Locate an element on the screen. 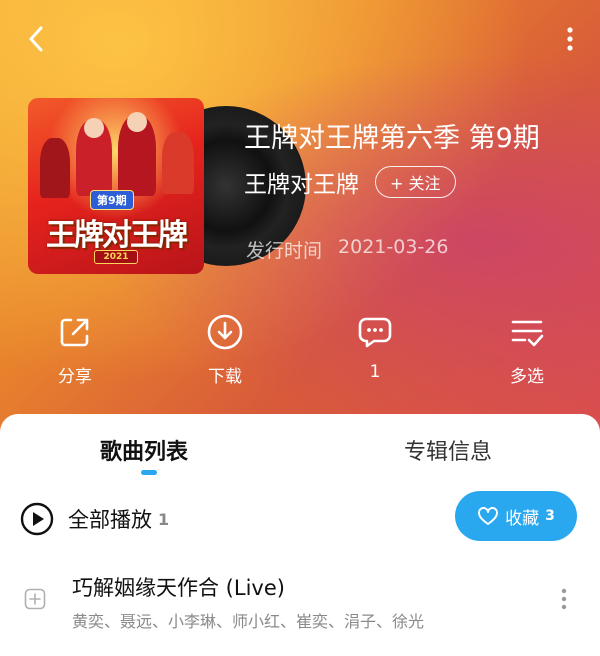 The image size is (600, 656). release-label: 发行时间 is located at coordinates (284, 251).